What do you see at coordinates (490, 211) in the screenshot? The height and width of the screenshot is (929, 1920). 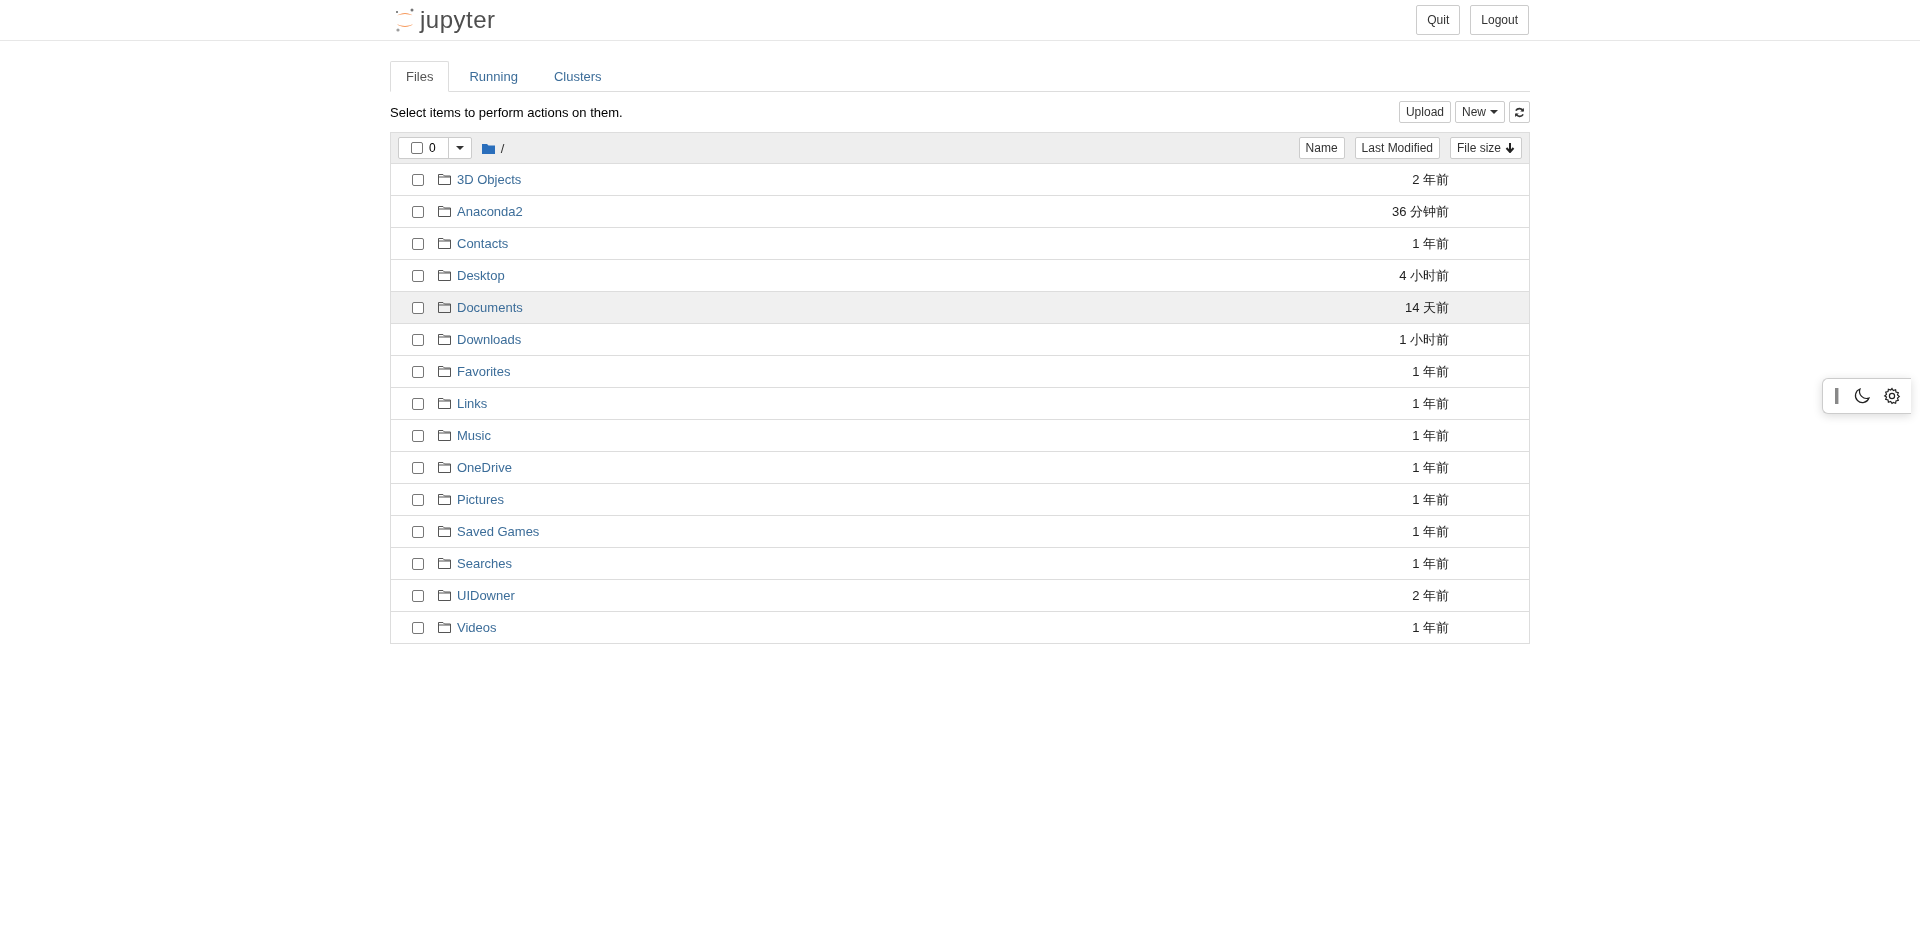 I see `folder-link: Anaconda2` at bounding box center [490, 211].